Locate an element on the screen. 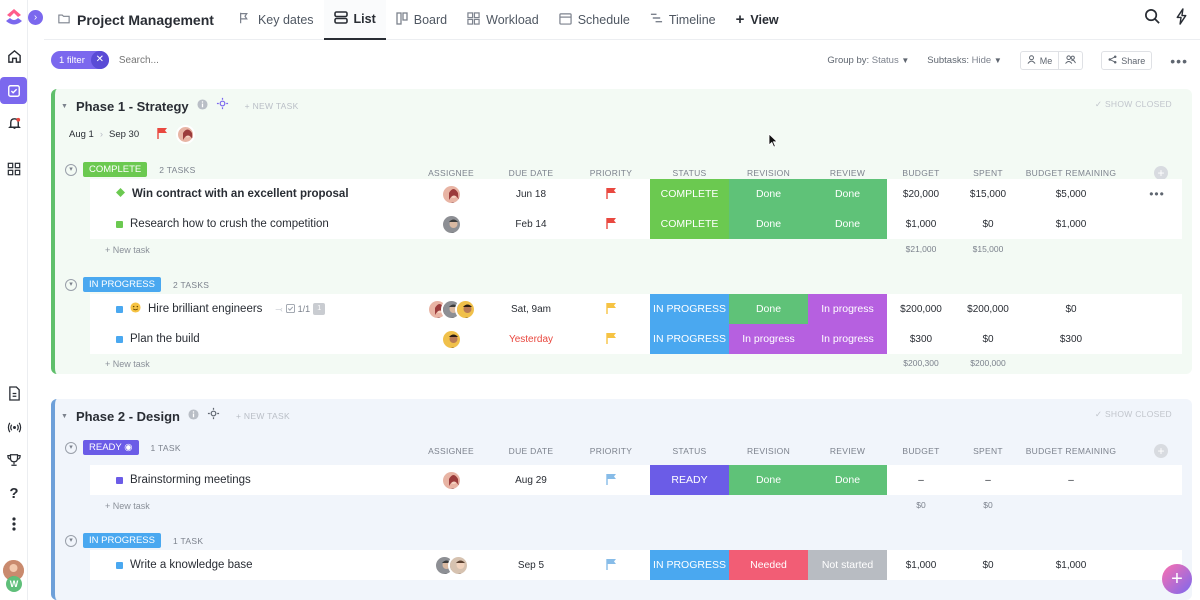  tab-key-dates: Key dates is located at coordinates (276, 20).